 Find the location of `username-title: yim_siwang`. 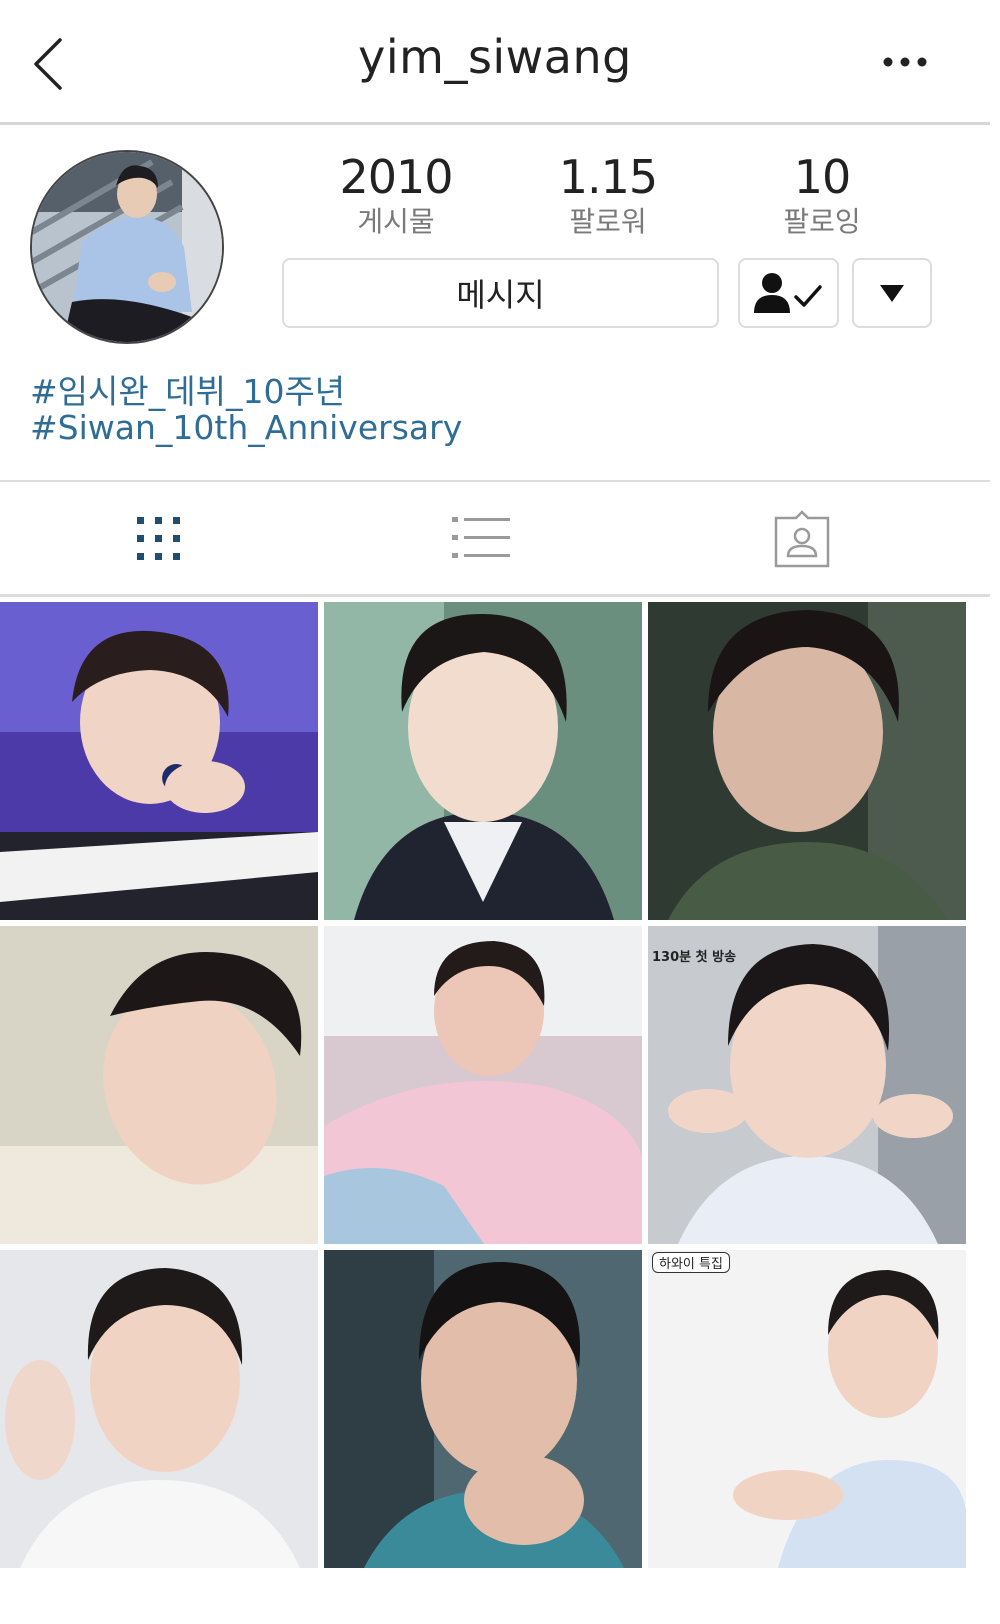

username-title: yim_siwang is located at coordinates (495, 57).